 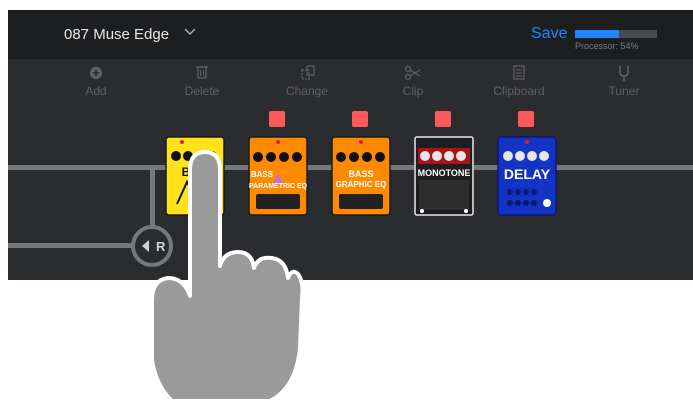 What do you see at coordinates (412, 73) in the screenshot?
I see `scissors-icon` at bounding box center [412, 73].